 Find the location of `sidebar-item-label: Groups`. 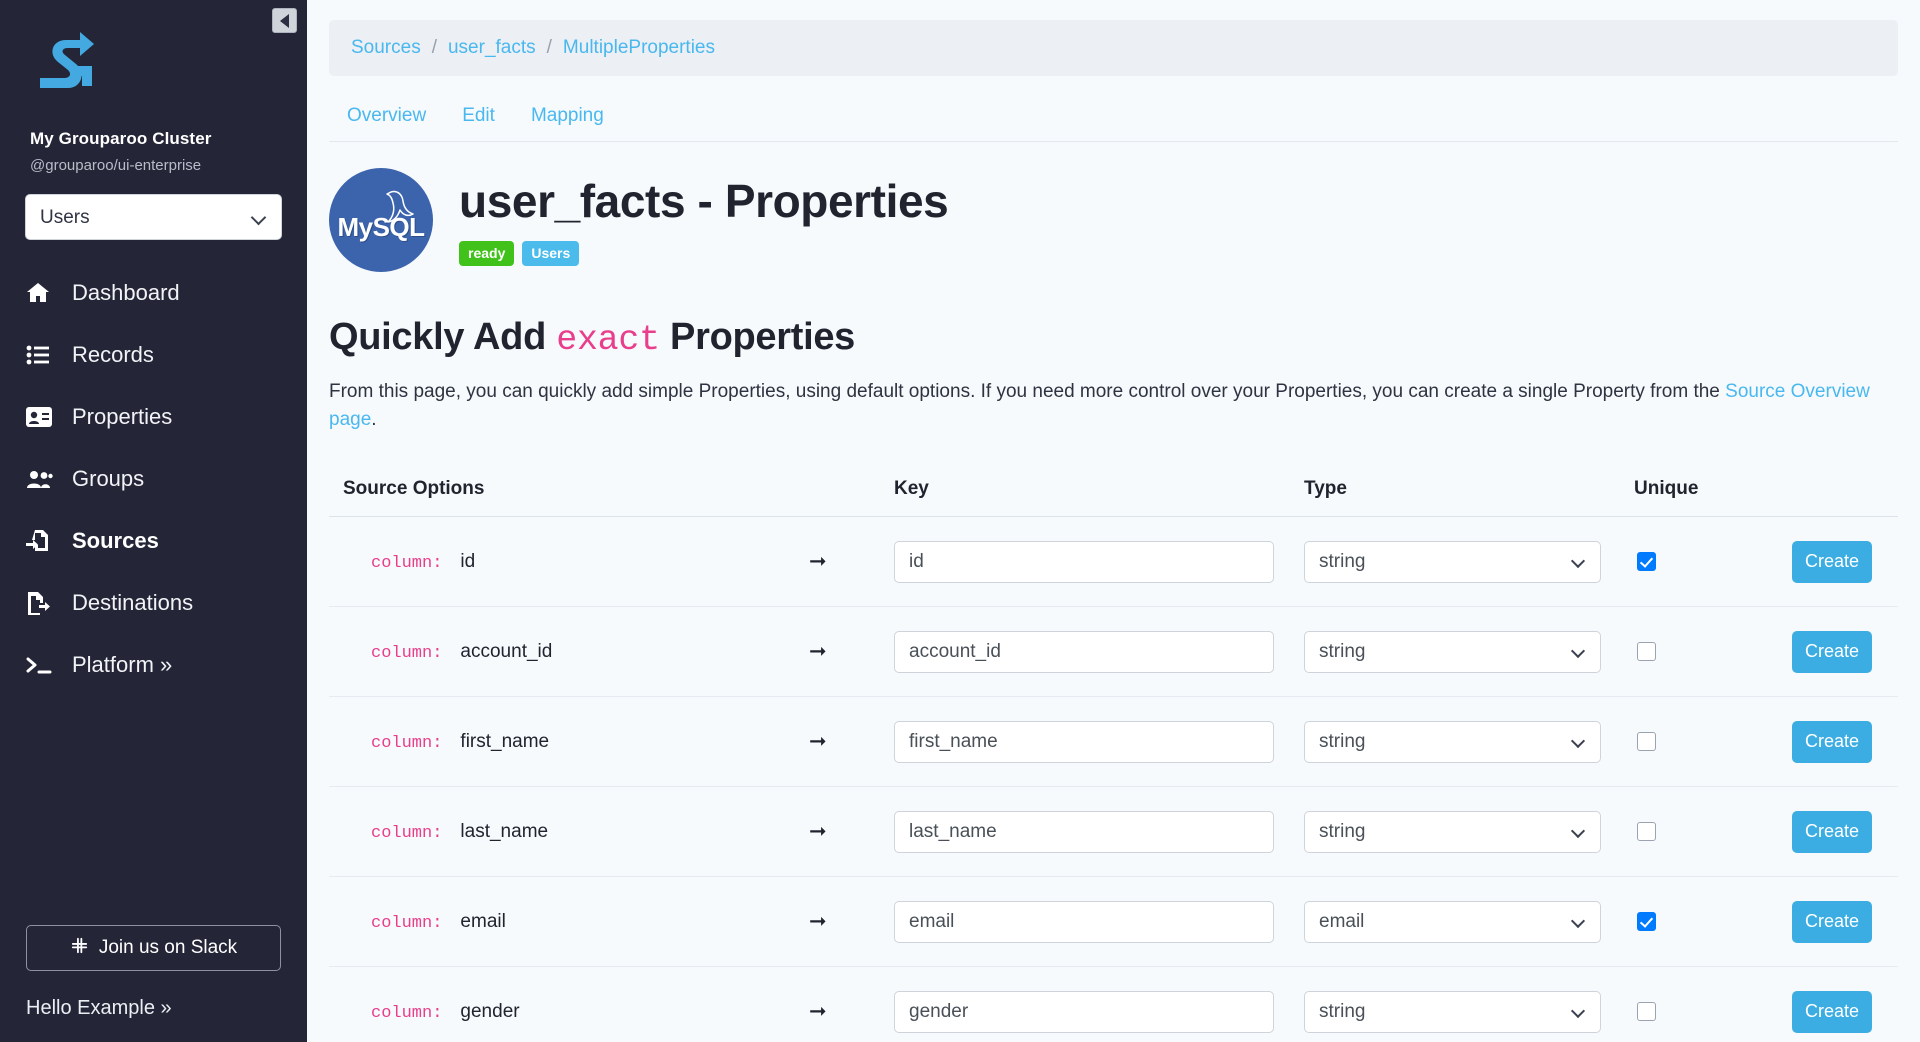

sidebar-item-label: Groups is located at coordinates (108, 478).